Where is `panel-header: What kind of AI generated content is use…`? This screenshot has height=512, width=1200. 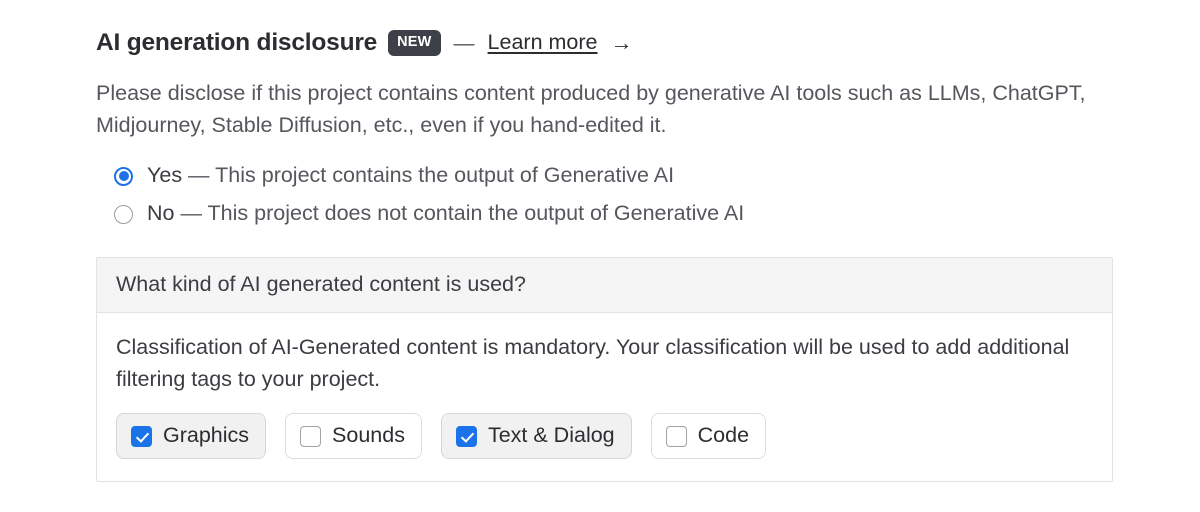 panel-header: What kind of AI generated content is use… is located at coordinates (604, 285).